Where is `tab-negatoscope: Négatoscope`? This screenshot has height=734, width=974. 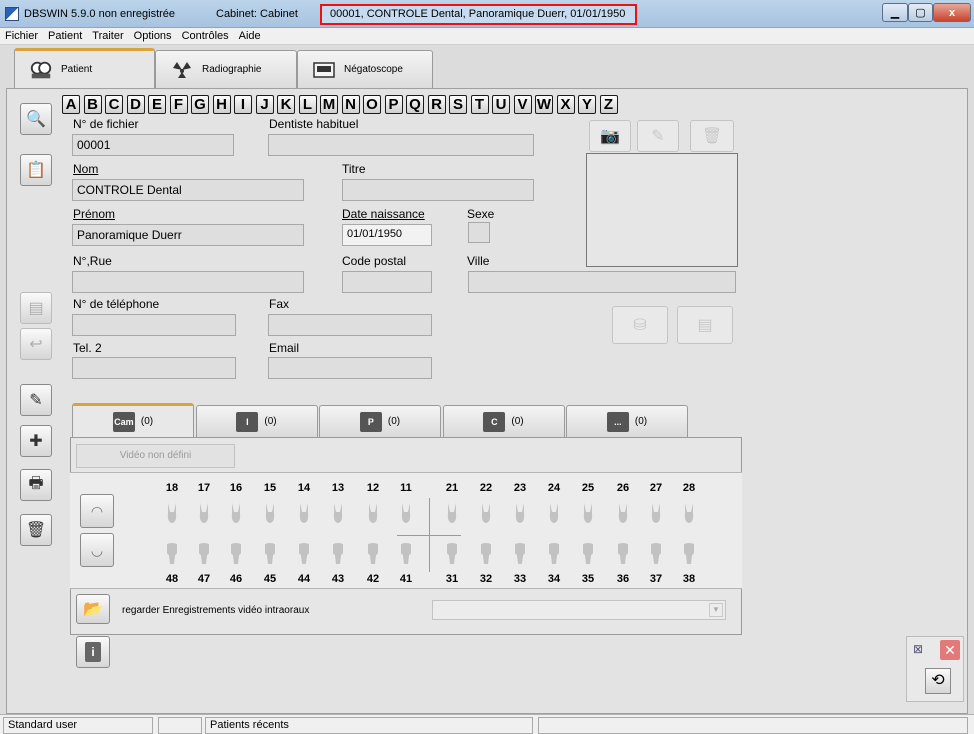
tab-negatoscope: Négatoscope is located at coordinates (365, 69).